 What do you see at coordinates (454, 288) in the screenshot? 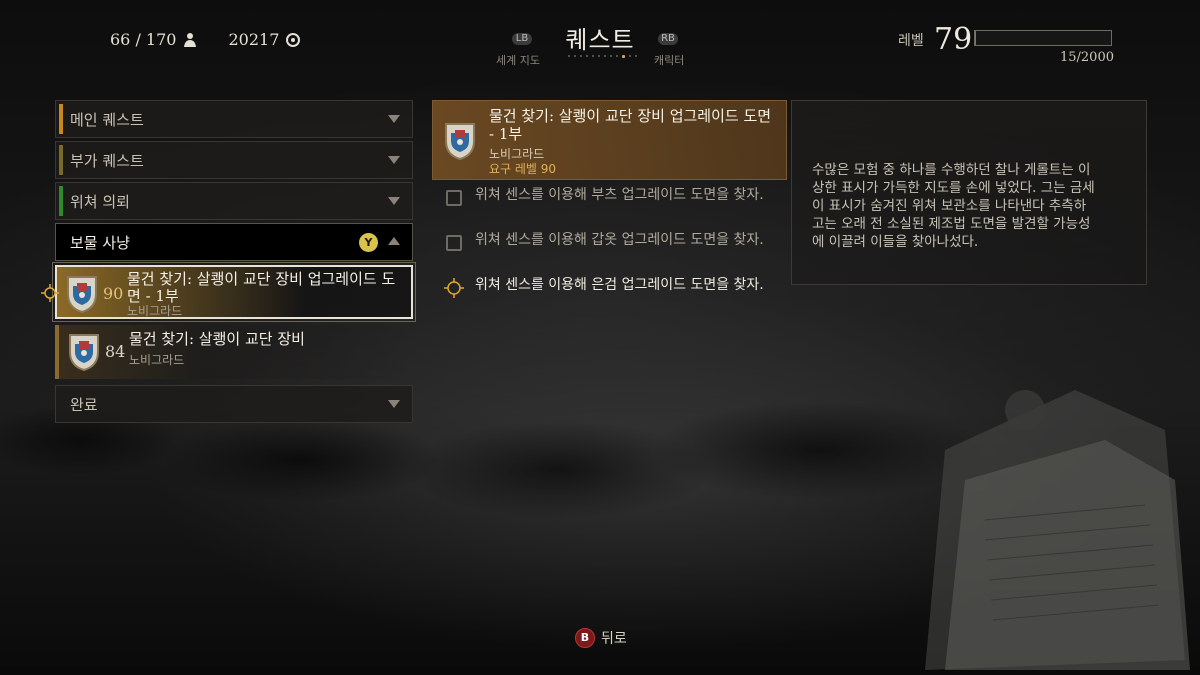
I see `tracked-objective-icon` at bounding box center [454, 288].